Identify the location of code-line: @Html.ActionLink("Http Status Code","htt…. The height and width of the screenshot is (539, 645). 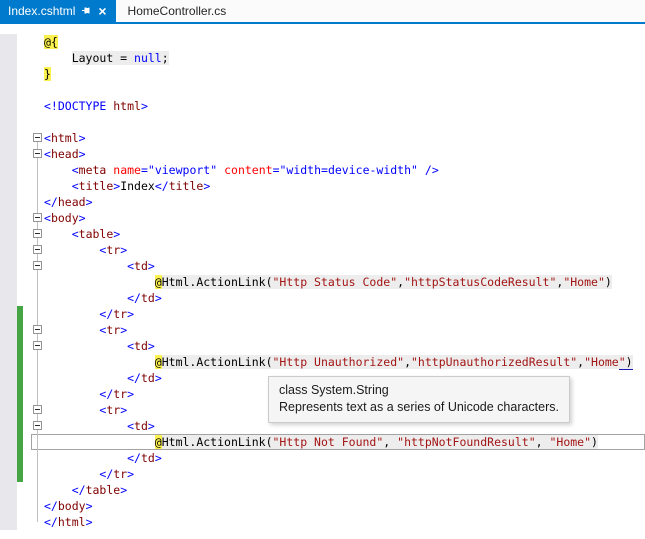
(322, 282).